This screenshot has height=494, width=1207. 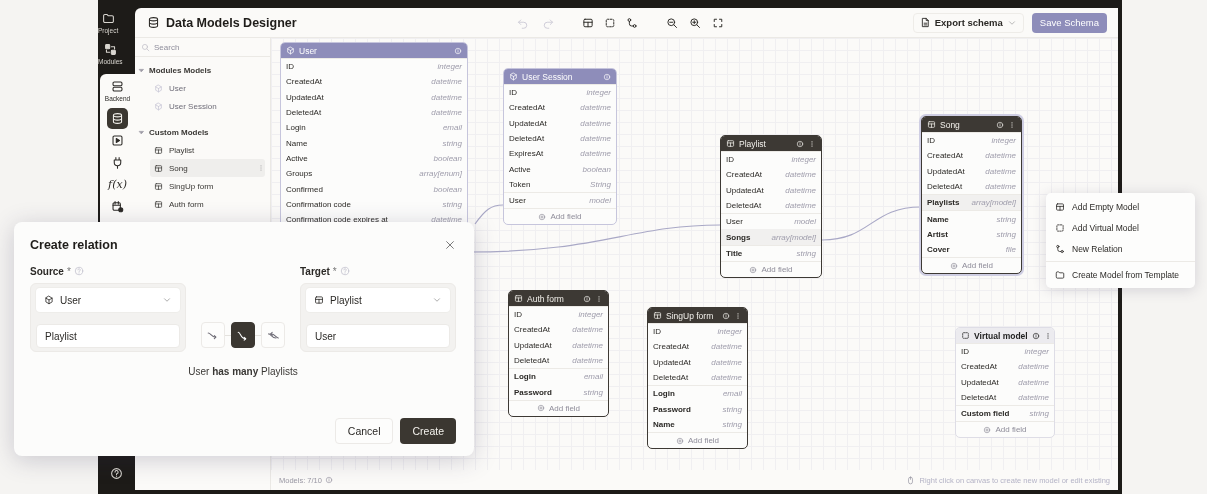 What do you see at coordinates (315, 271) in the screenshot?
I see `field-label: Target` at bounding box center [315, 271].